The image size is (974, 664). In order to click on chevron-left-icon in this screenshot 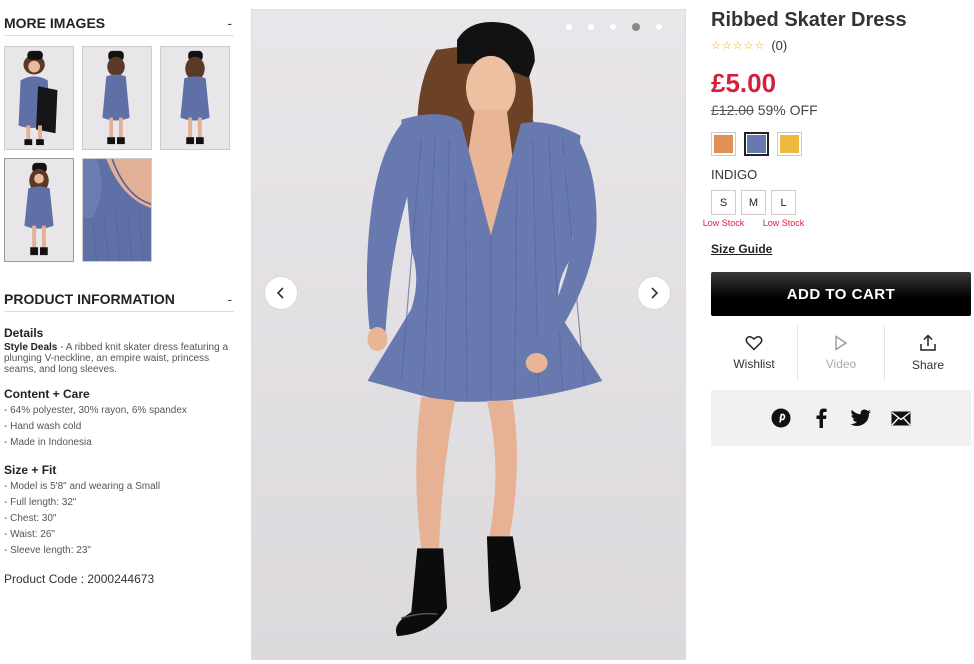, I will do `click(280, 293)`.